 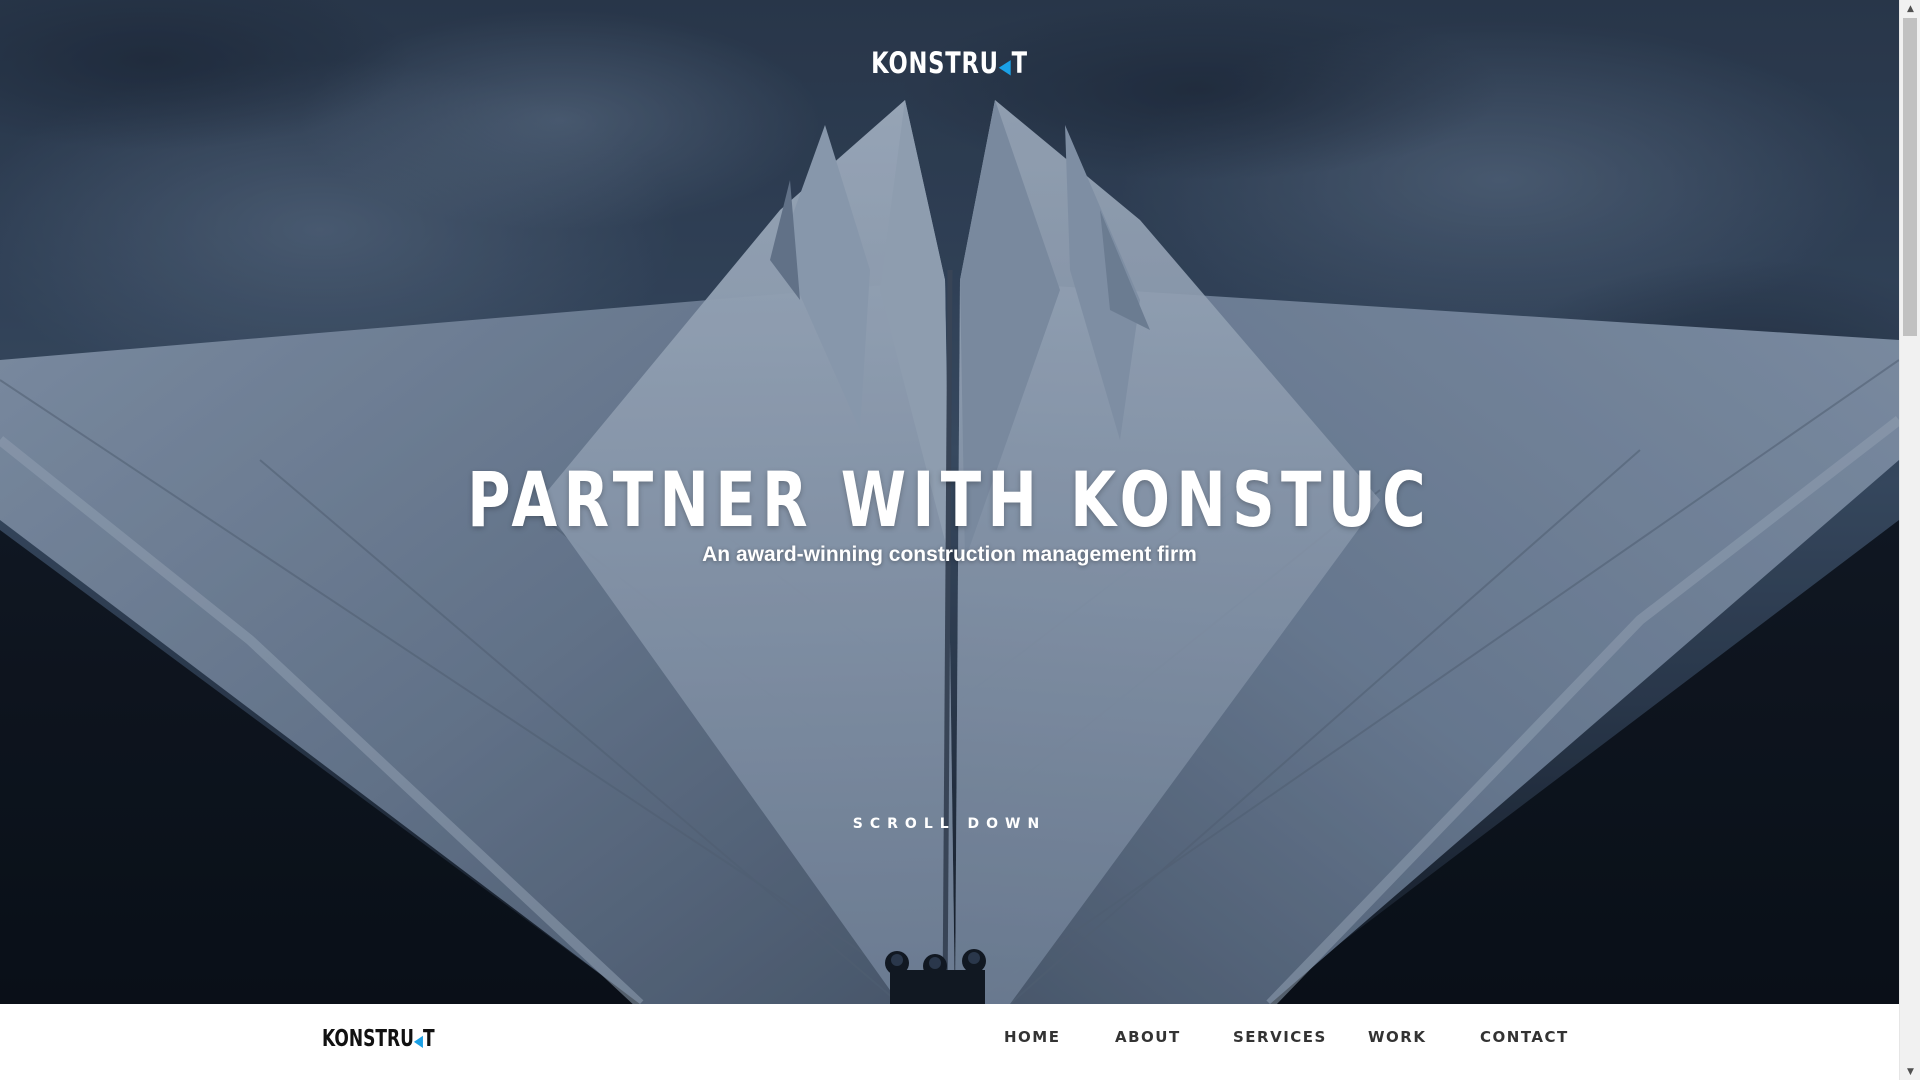 I want to click on hero-logo-accent-icon: ◀, so click(x=1005, y=66).